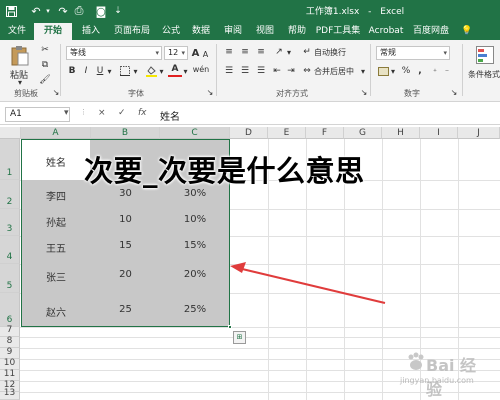 This screenshot has height=400, width=500. Describe the element at coordinates (26, 93) in the screenshot. I see `clipboard-group-label: 剪贴板` at that location.